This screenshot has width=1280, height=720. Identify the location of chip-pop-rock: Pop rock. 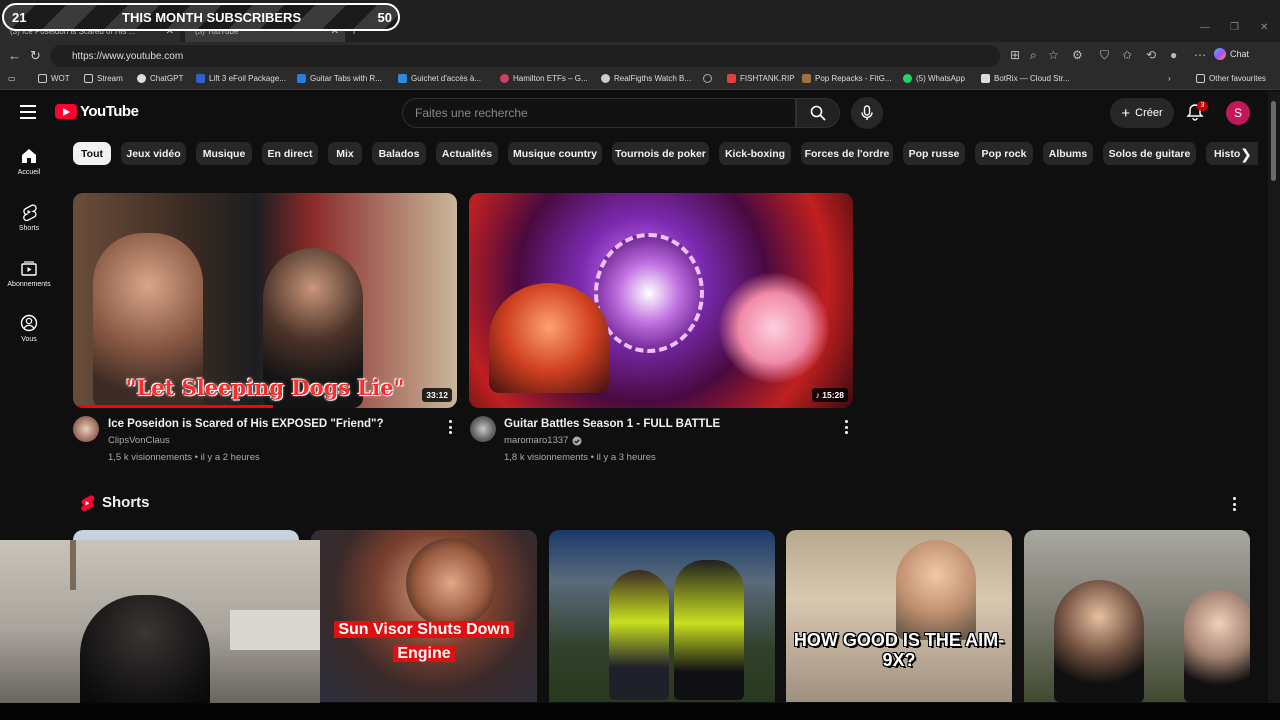
(1004, 153).